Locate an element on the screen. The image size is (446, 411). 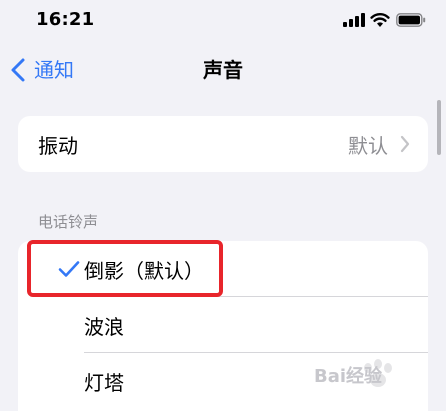
ringtone-section-header: 电话铃声 is located at coordinates (68, 222).